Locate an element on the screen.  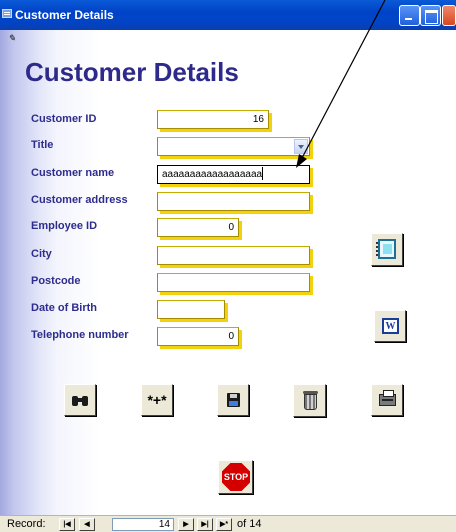
title-dropdown-arrow-icon is located at coordinates (301, 146).